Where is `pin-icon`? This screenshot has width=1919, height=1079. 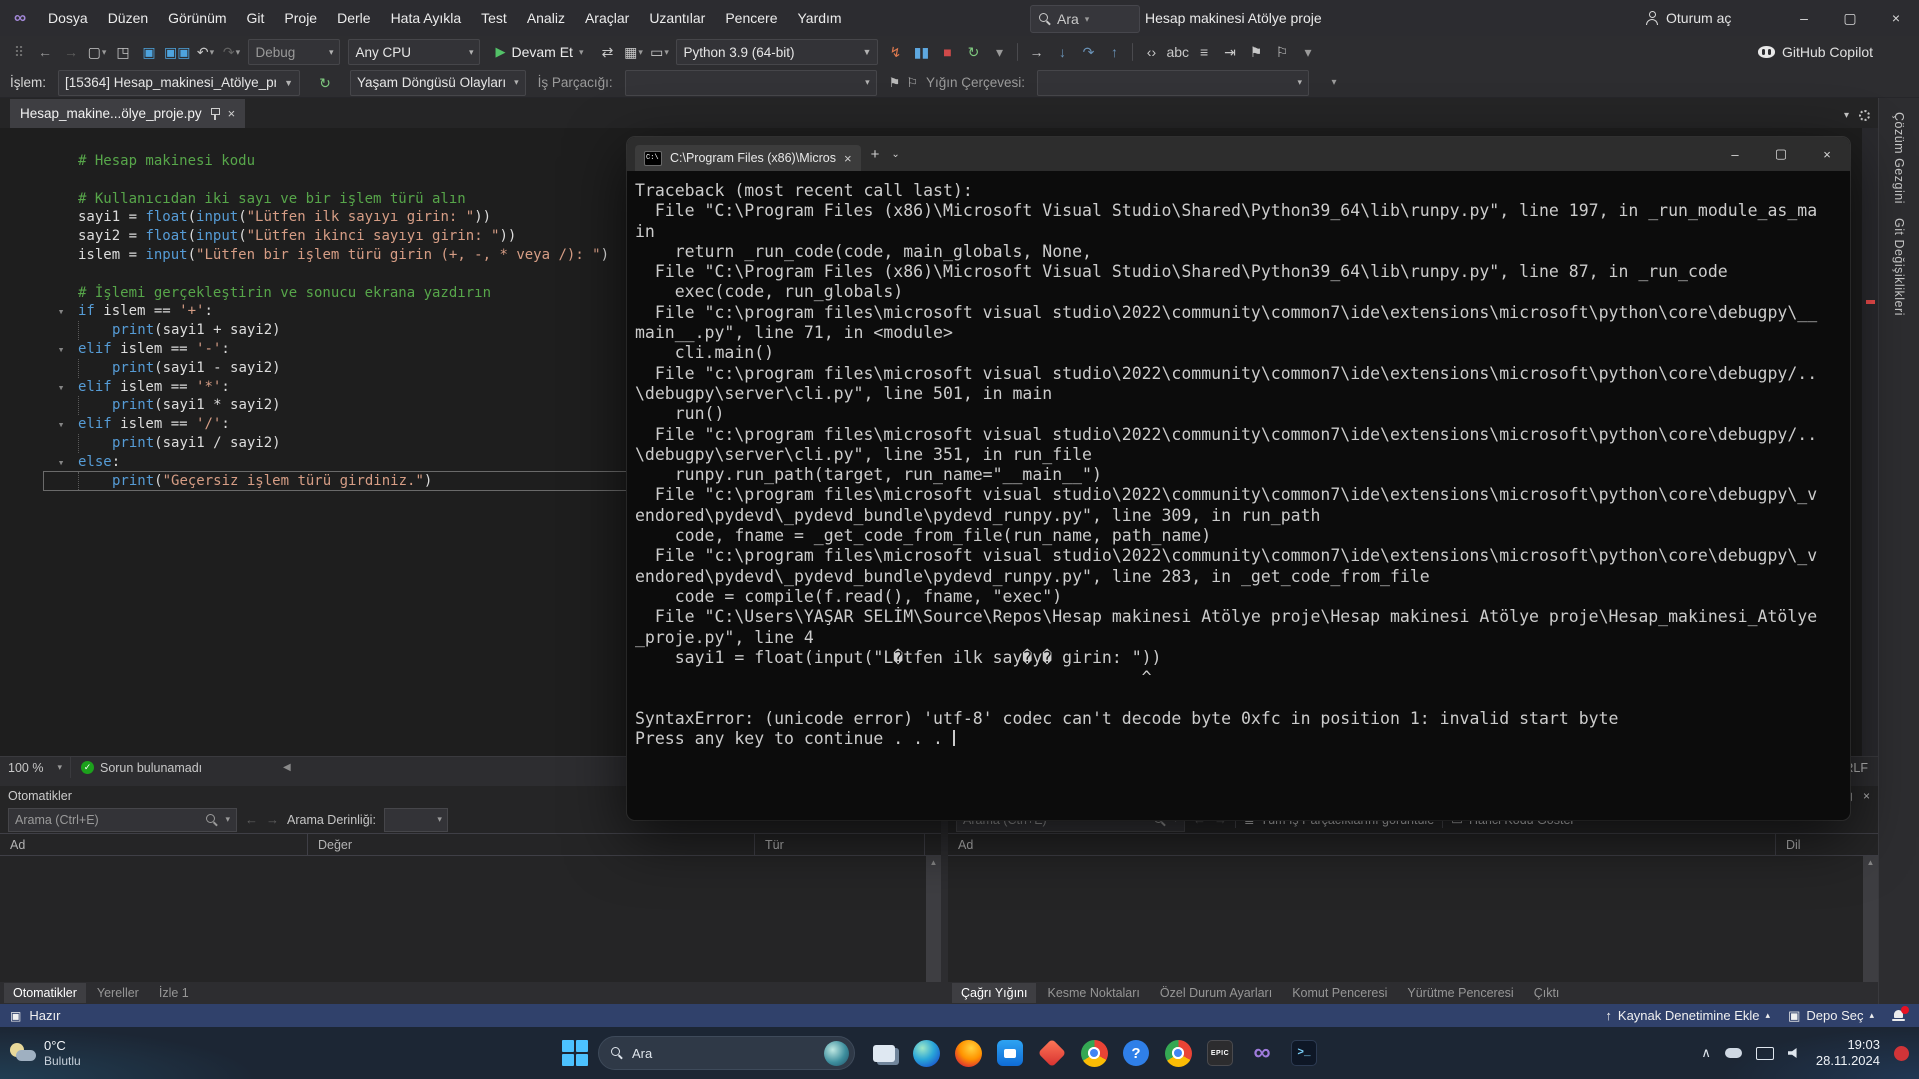 pin-icon is located at coordinates (215, 113).